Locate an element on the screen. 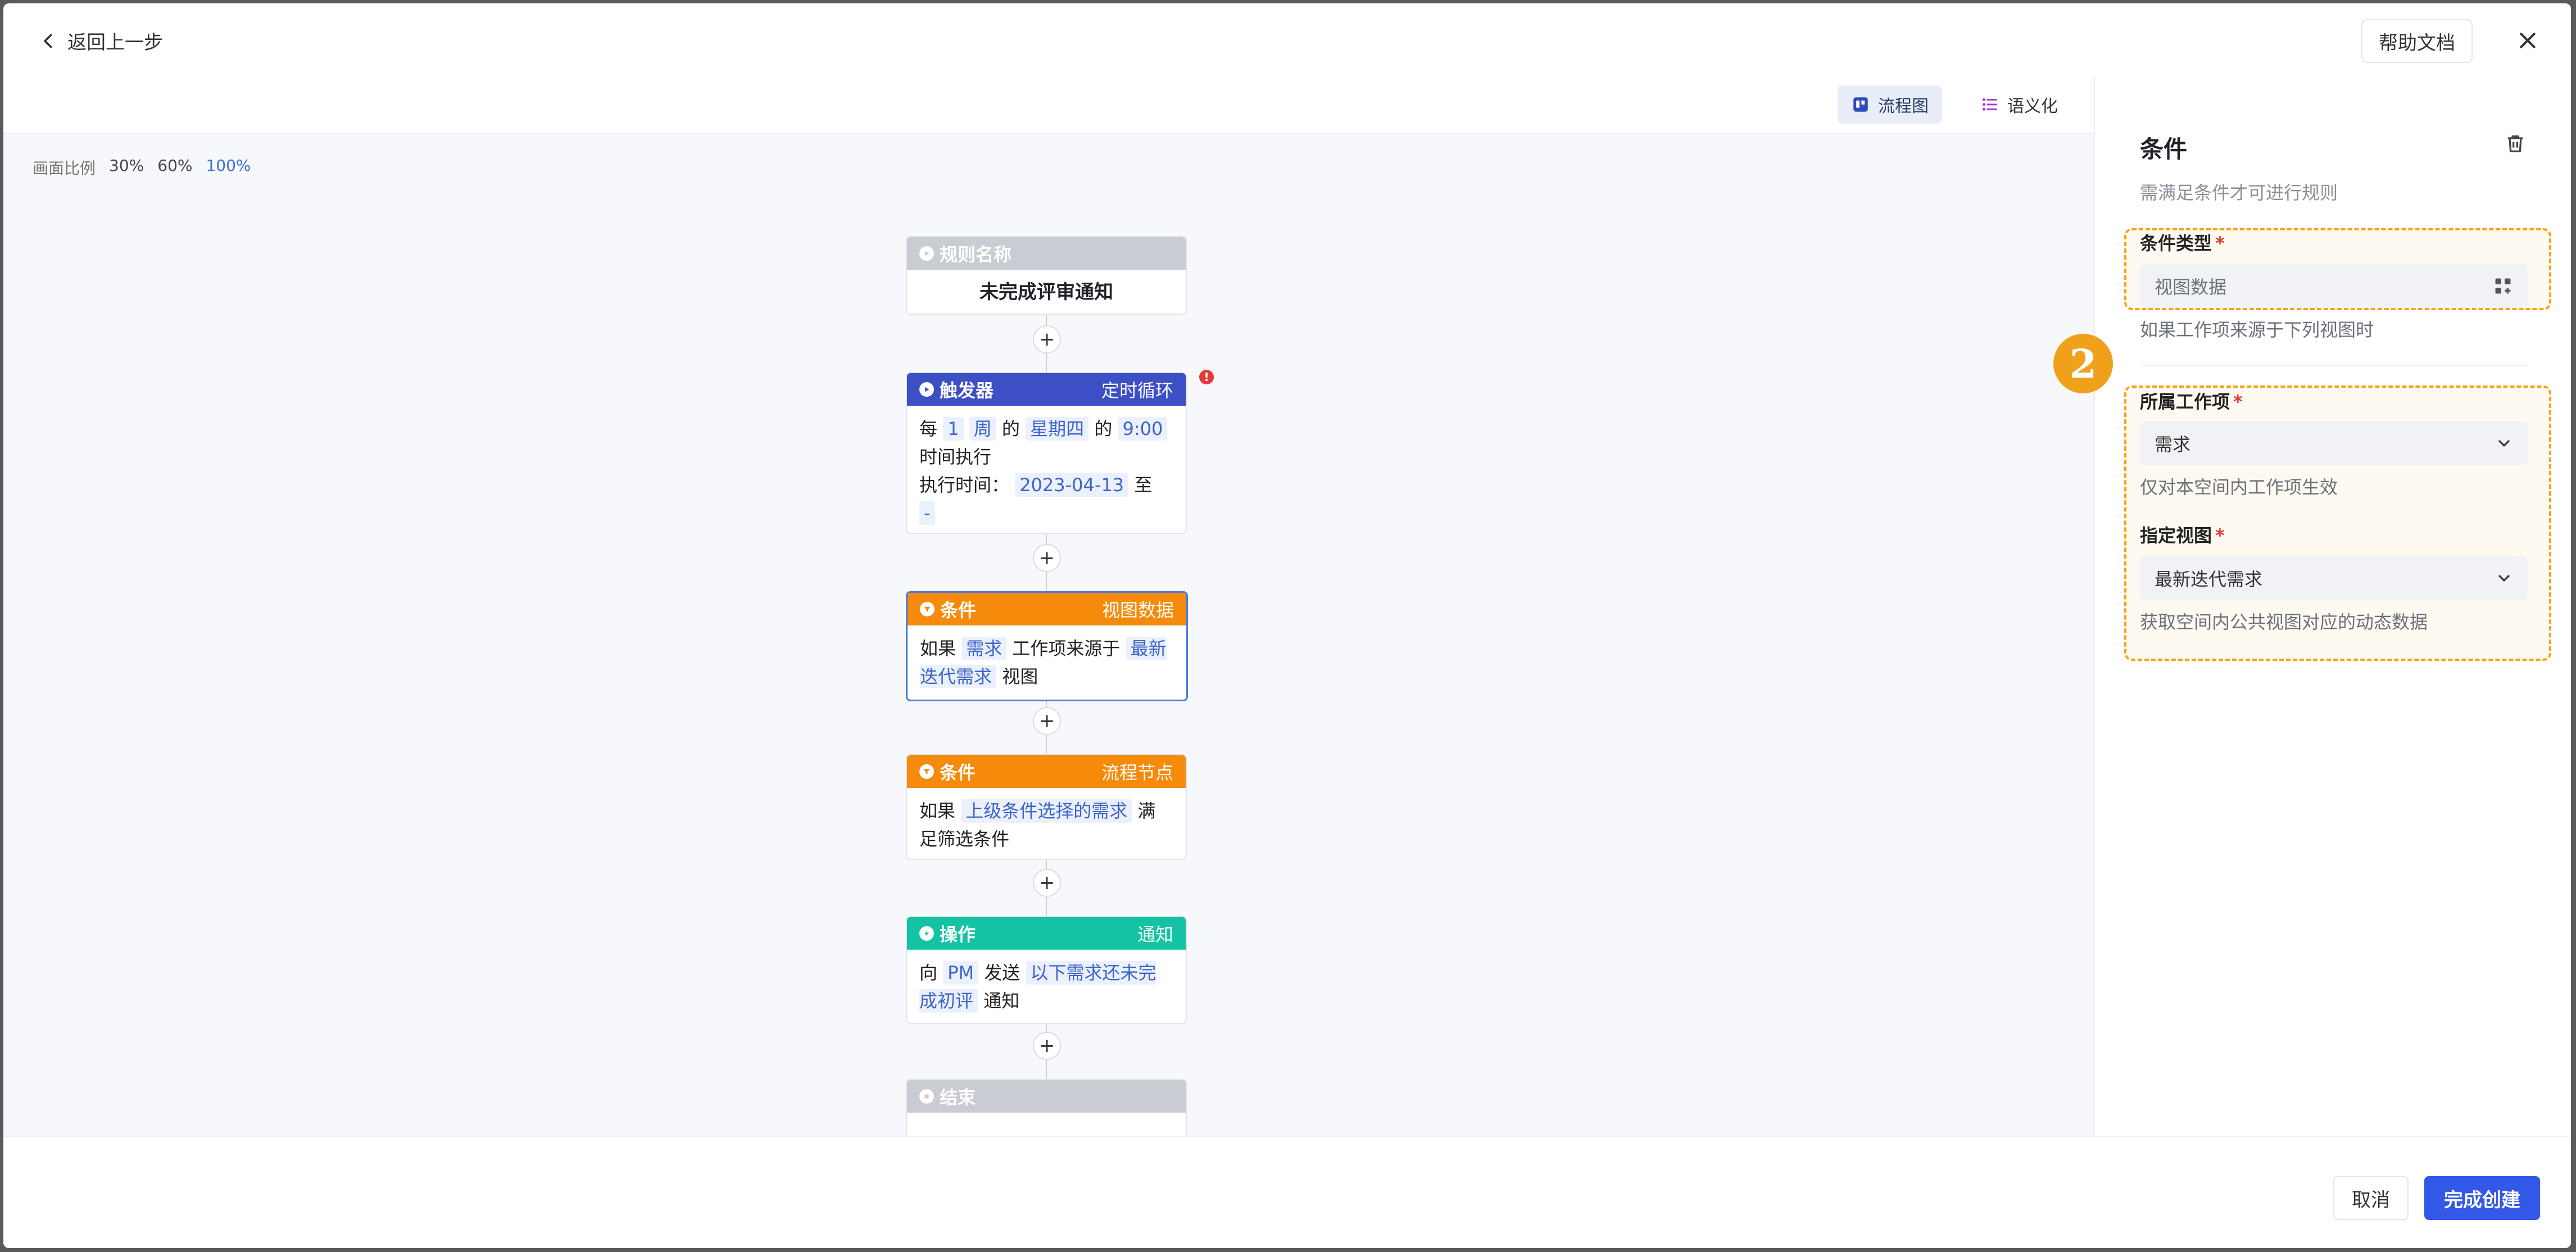 The image size is (2576, 1252). stop-icon is located at coordinates (926, 1096).